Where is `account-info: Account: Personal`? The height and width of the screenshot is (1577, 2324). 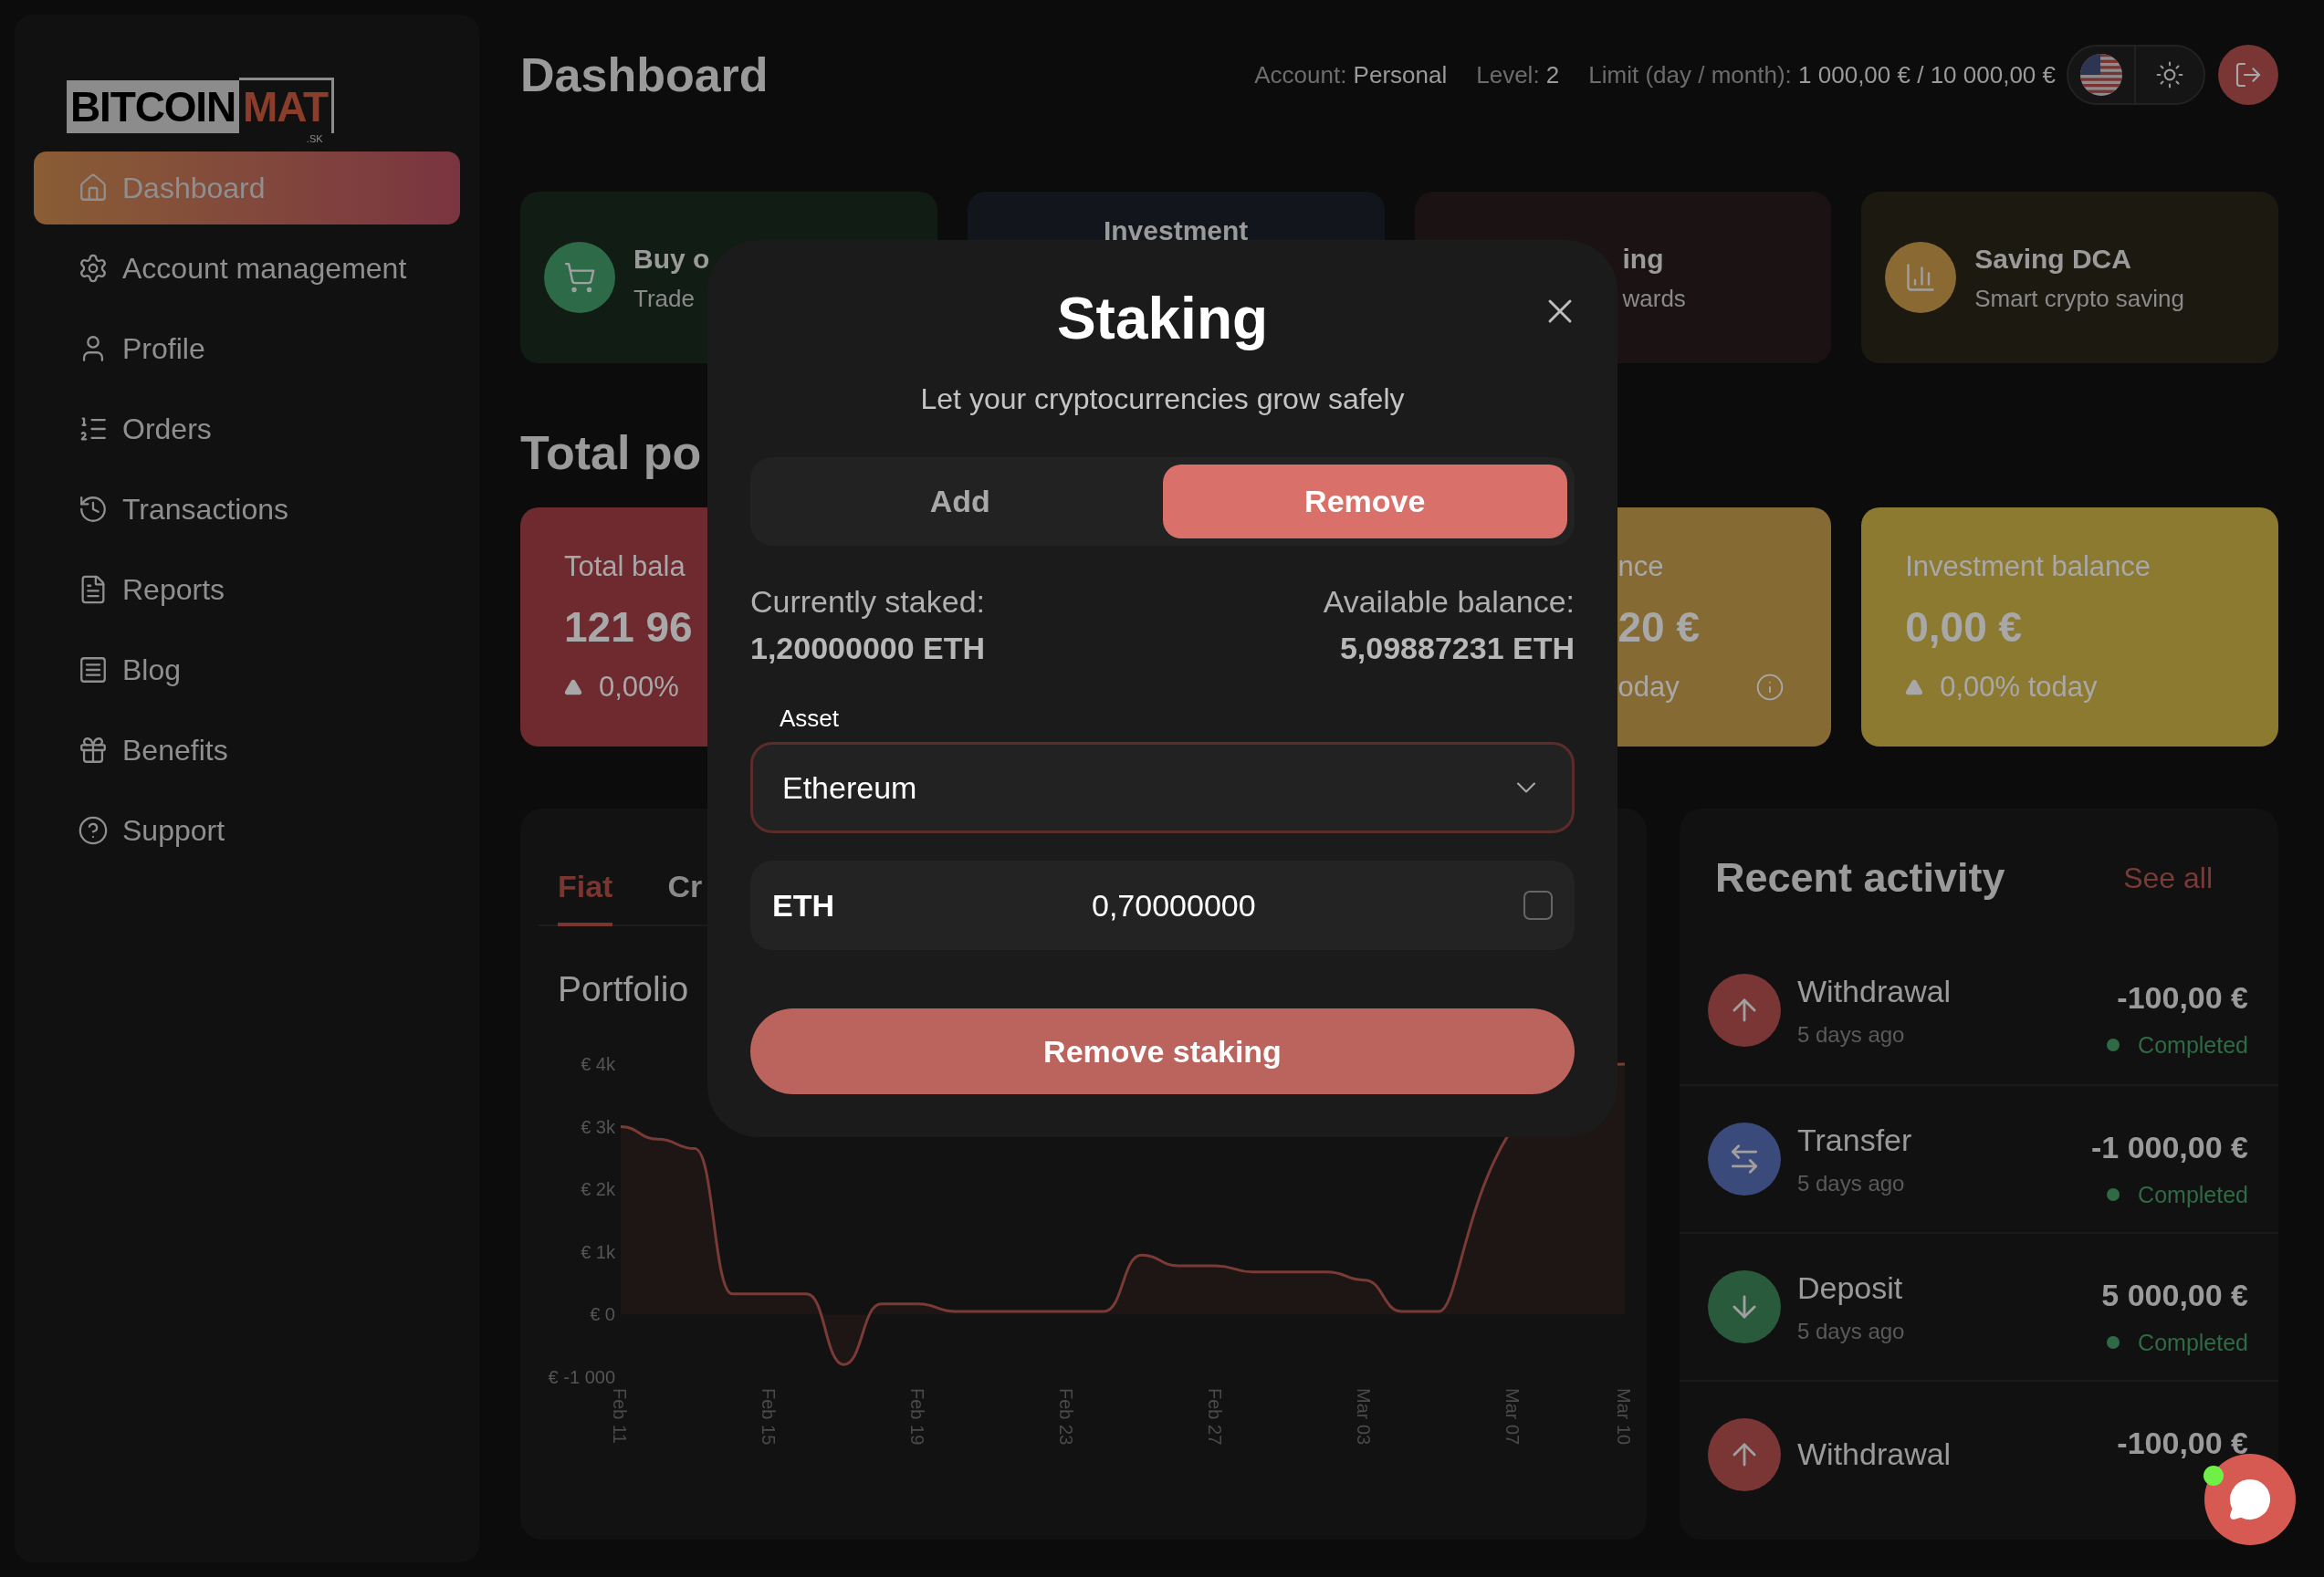 account-info: Account: Personal is located at coordinates (1351, 74).